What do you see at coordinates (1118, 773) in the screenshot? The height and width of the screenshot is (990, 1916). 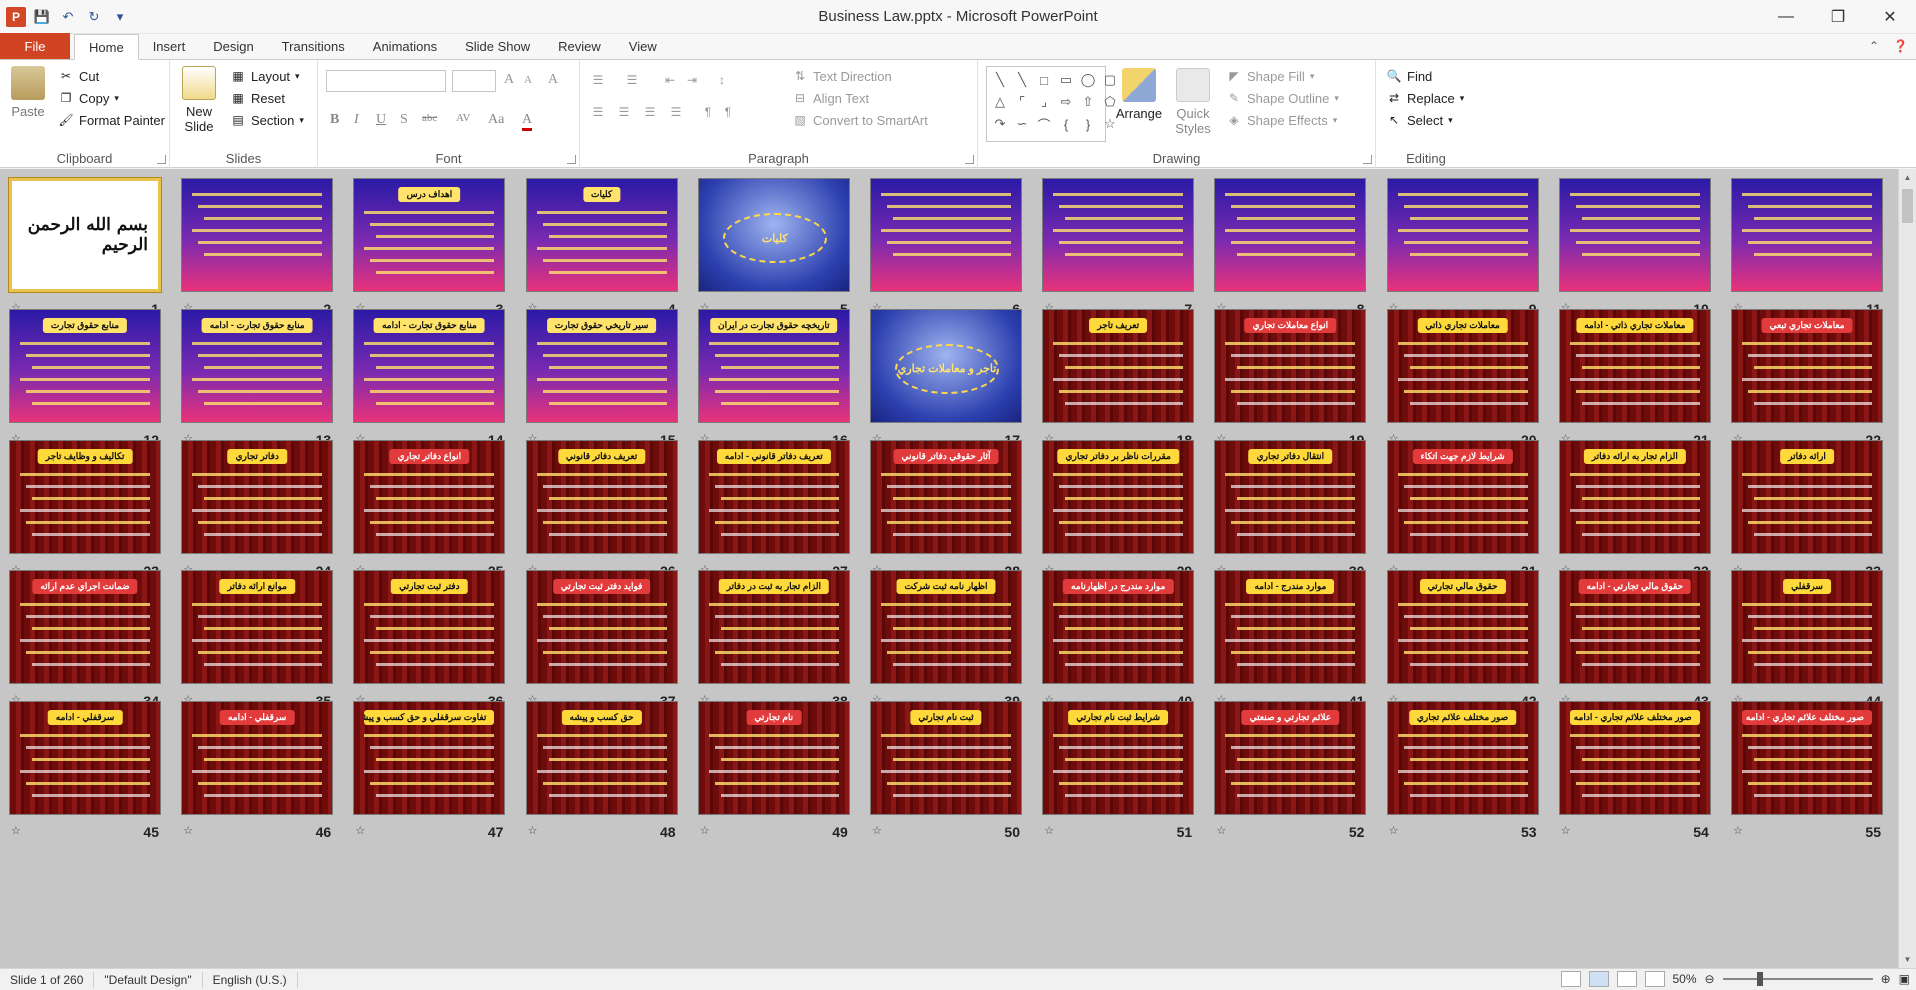 I see `slide-thumbnail-cell: شرايط ثبت نام تجارتي ☆ 51` at bounding box center [1118, 773].